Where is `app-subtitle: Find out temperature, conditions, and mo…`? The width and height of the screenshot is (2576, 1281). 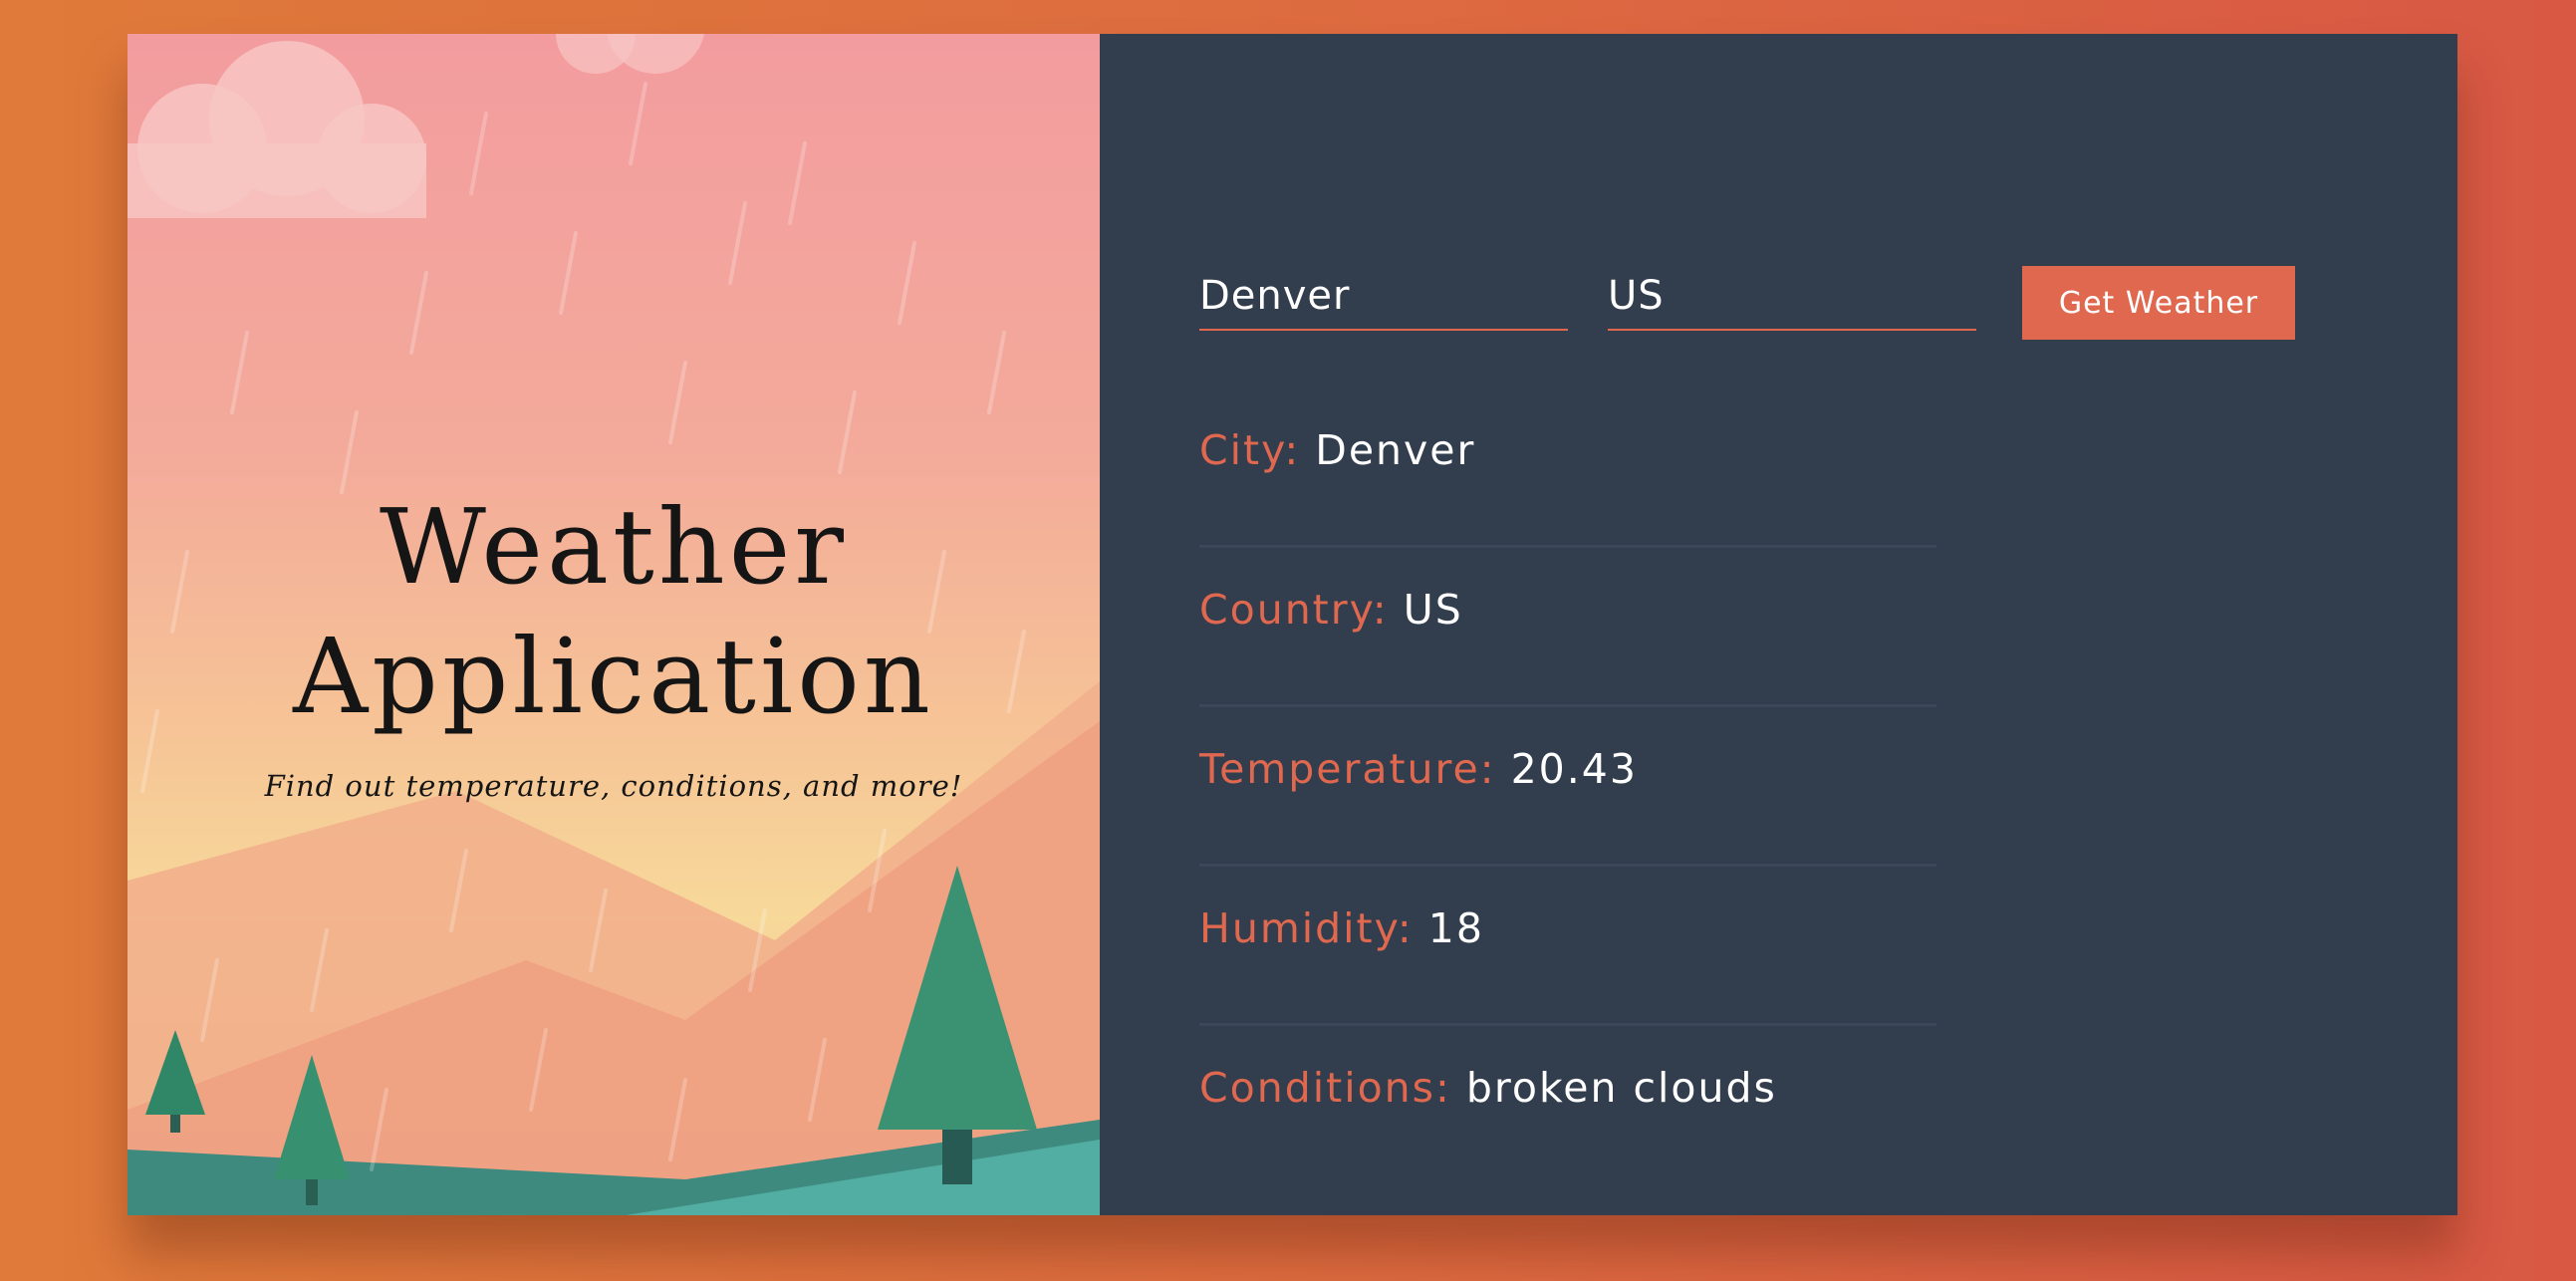 app-subtitle: Find out temperature, conditions, and mo… is located at coordinates (613, 786).